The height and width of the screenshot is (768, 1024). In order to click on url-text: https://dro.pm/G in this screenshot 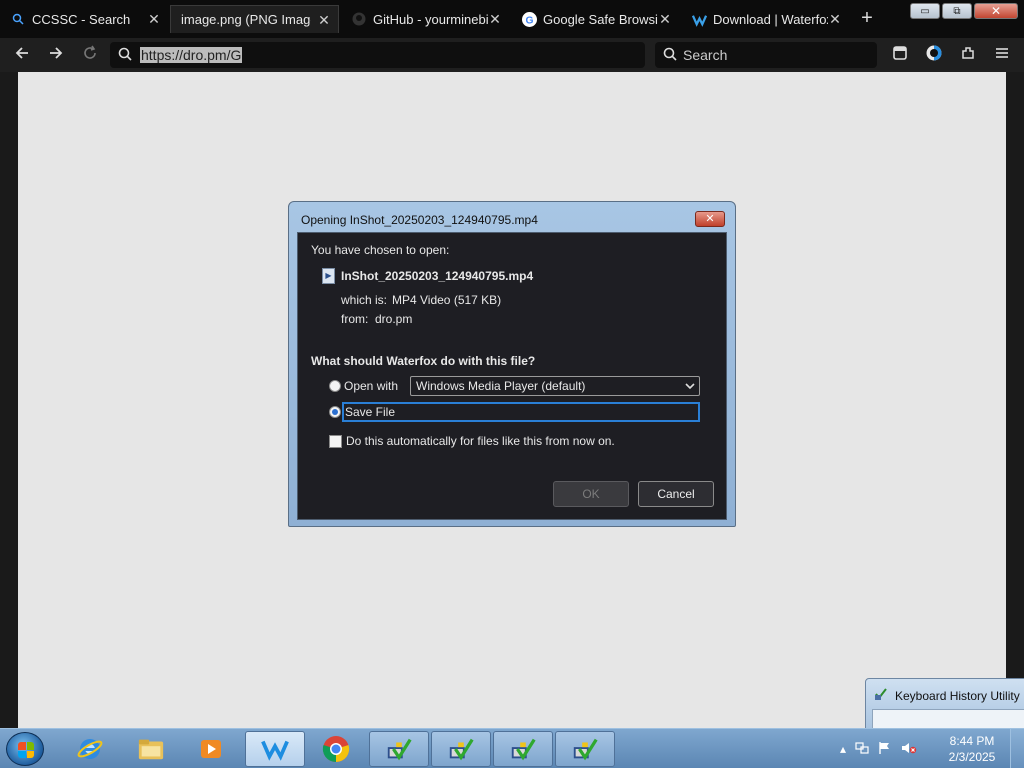, I will do `click(191, 55)`.